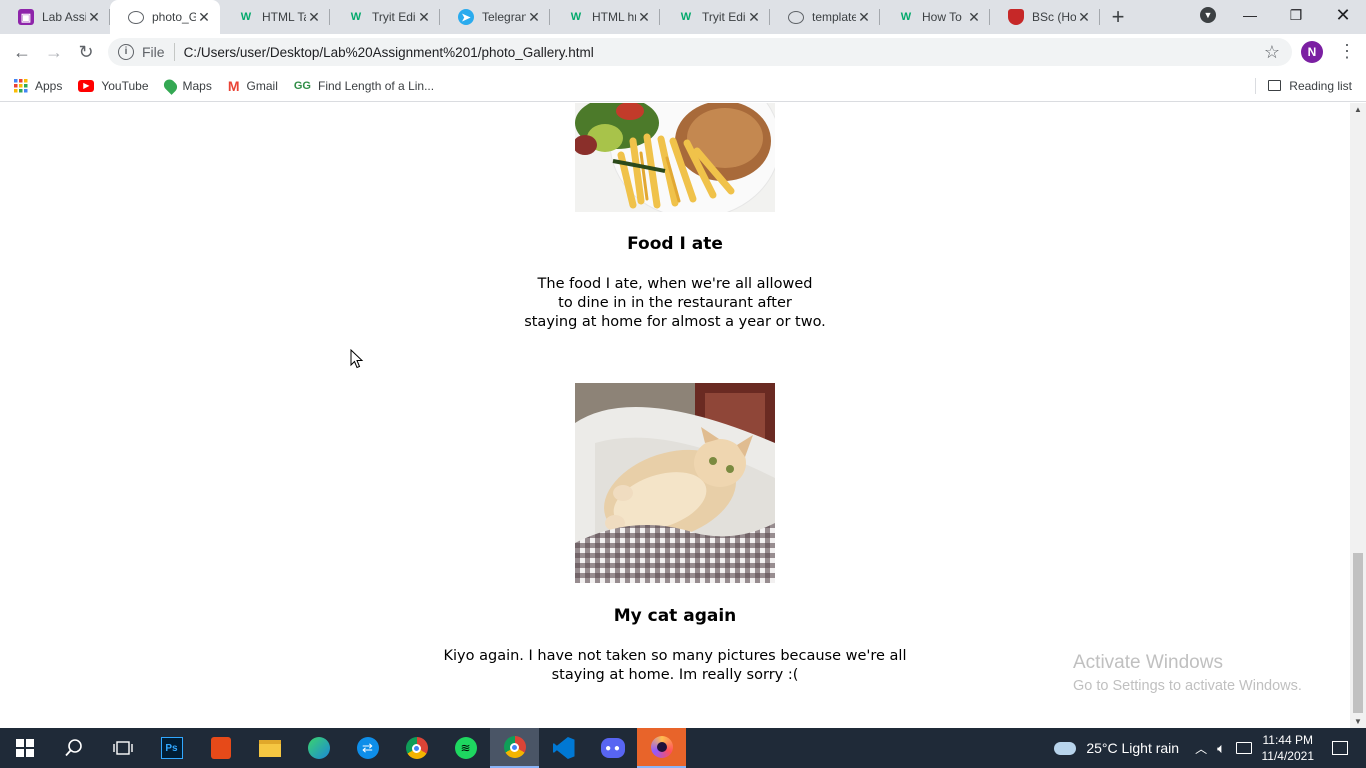 The width and height of the screenshot is (1366, 768). I want to click on telegram-icon: ➤, so click(466, 17).